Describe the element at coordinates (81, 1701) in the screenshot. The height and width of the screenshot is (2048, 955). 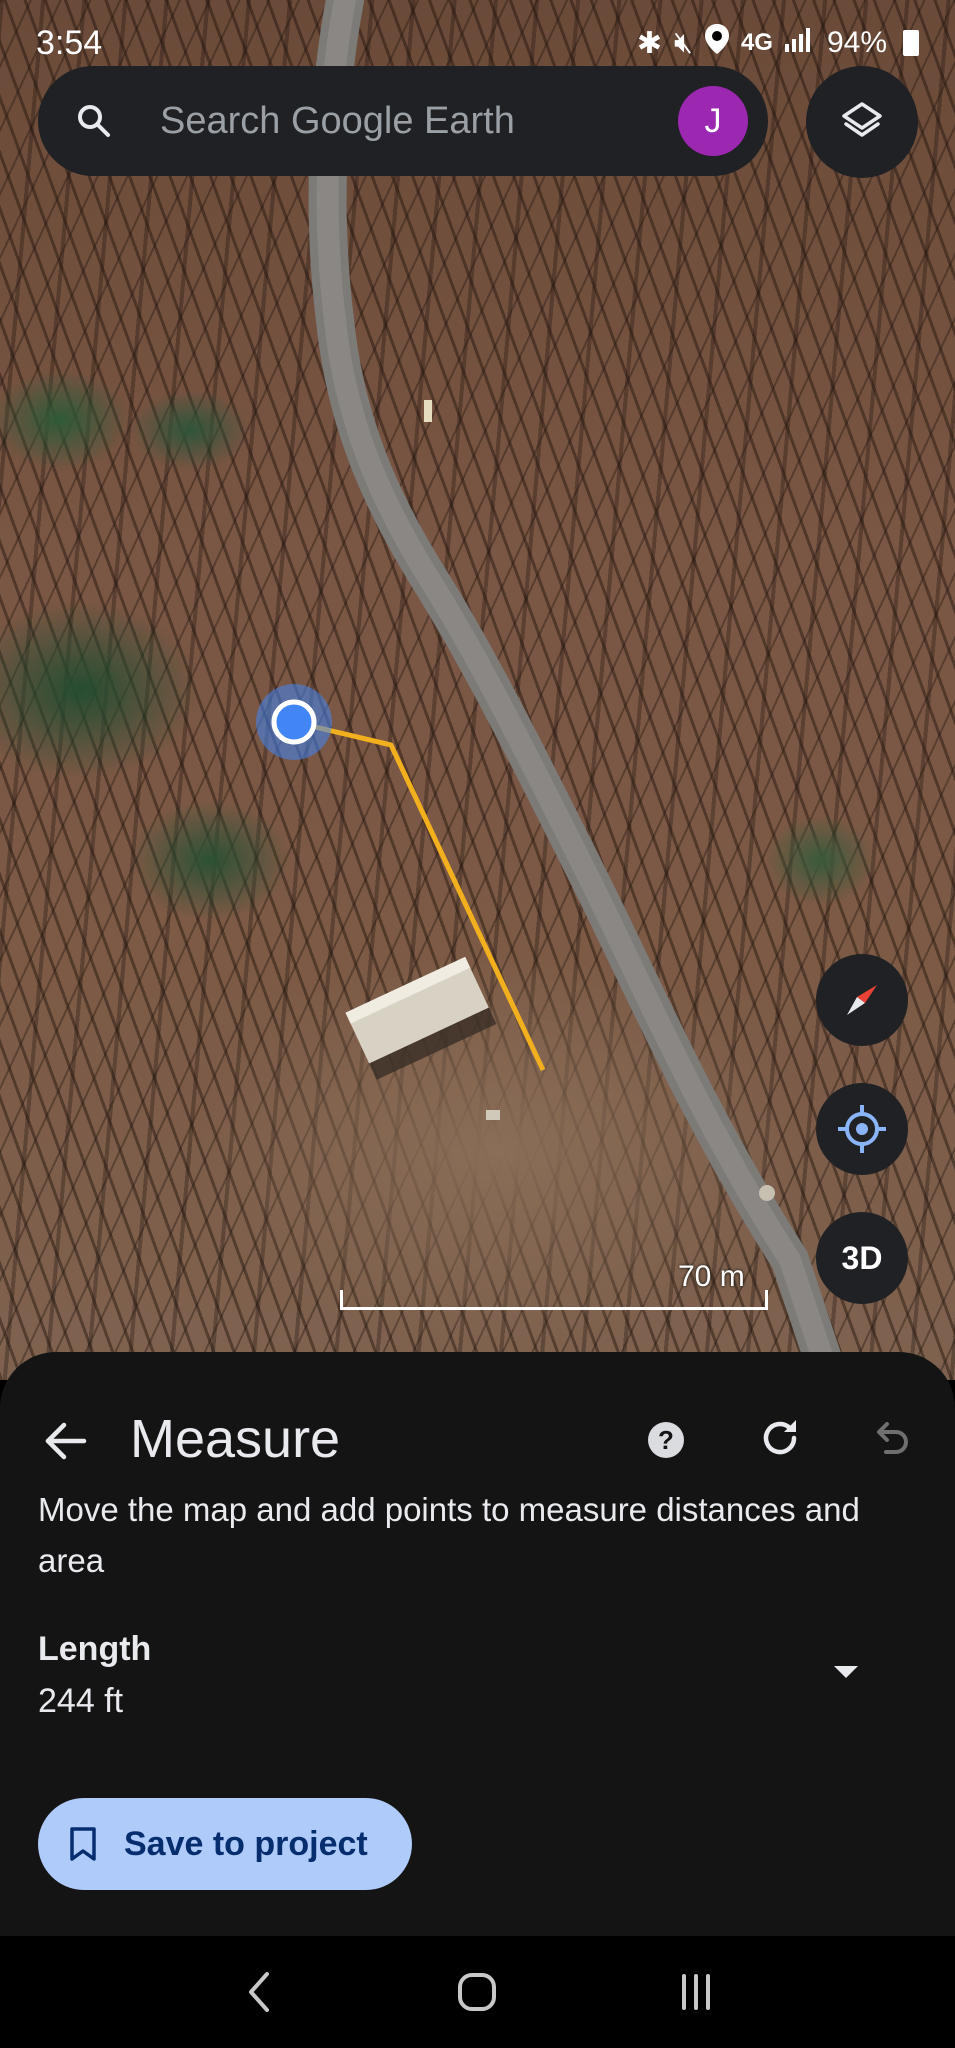
I see `metric-value: 244 ft` at that location.